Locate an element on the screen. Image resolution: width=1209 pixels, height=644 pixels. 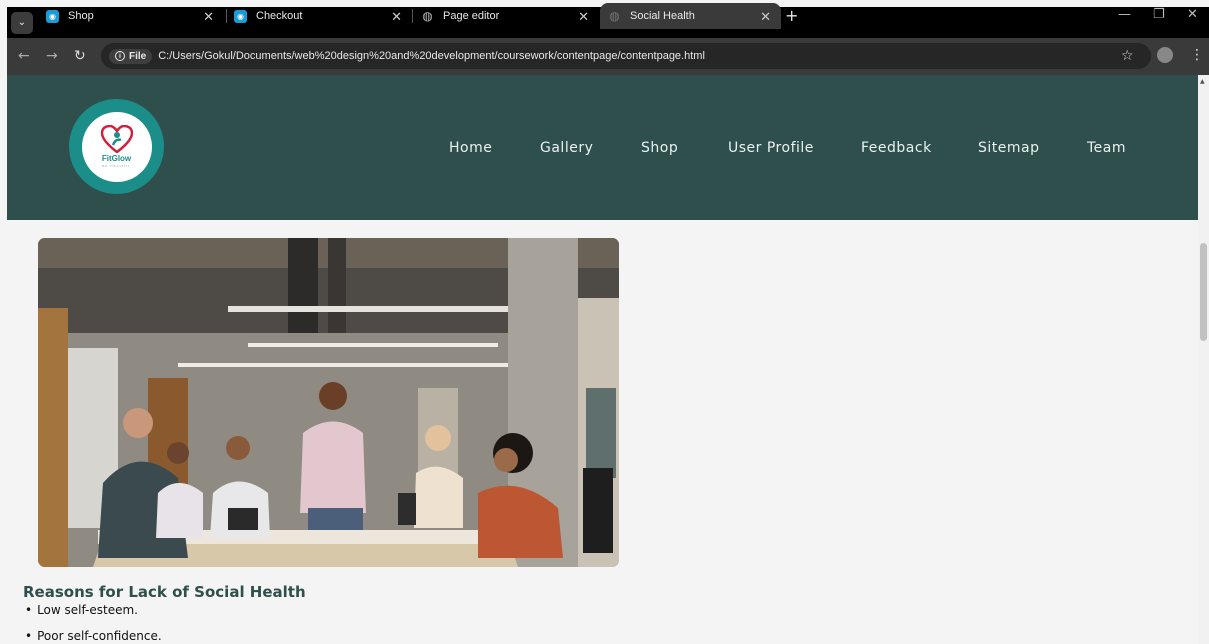
site-info-chip: i File is located at coordinates (131, 56).